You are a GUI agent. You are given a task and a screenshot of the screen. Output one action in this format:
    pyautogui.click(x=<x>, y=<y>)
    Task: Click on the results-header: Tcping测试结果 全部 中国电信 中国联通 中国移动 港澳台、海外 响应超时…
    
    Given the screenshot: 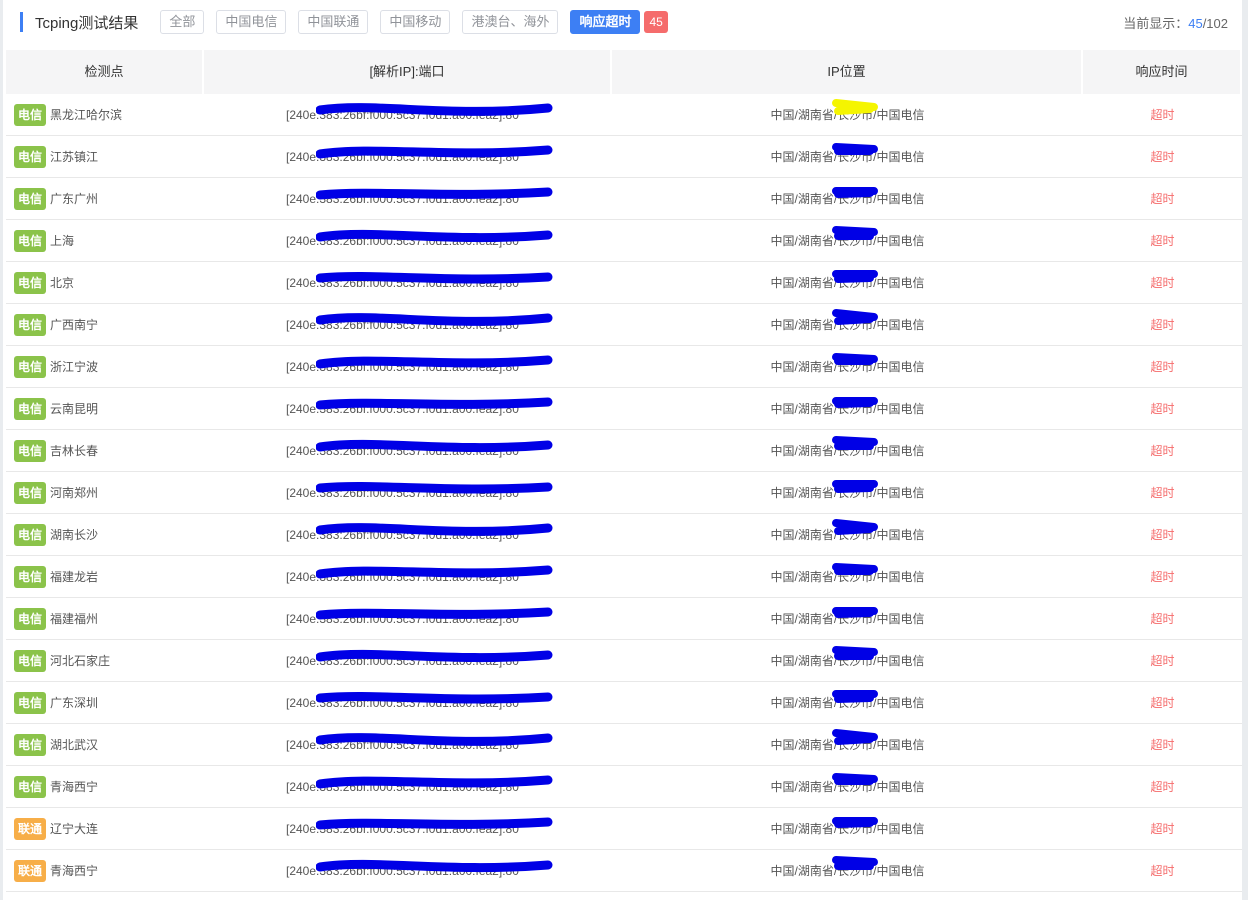 What is the action you would take?
    pyautogui.click(x=624, y=22)
    